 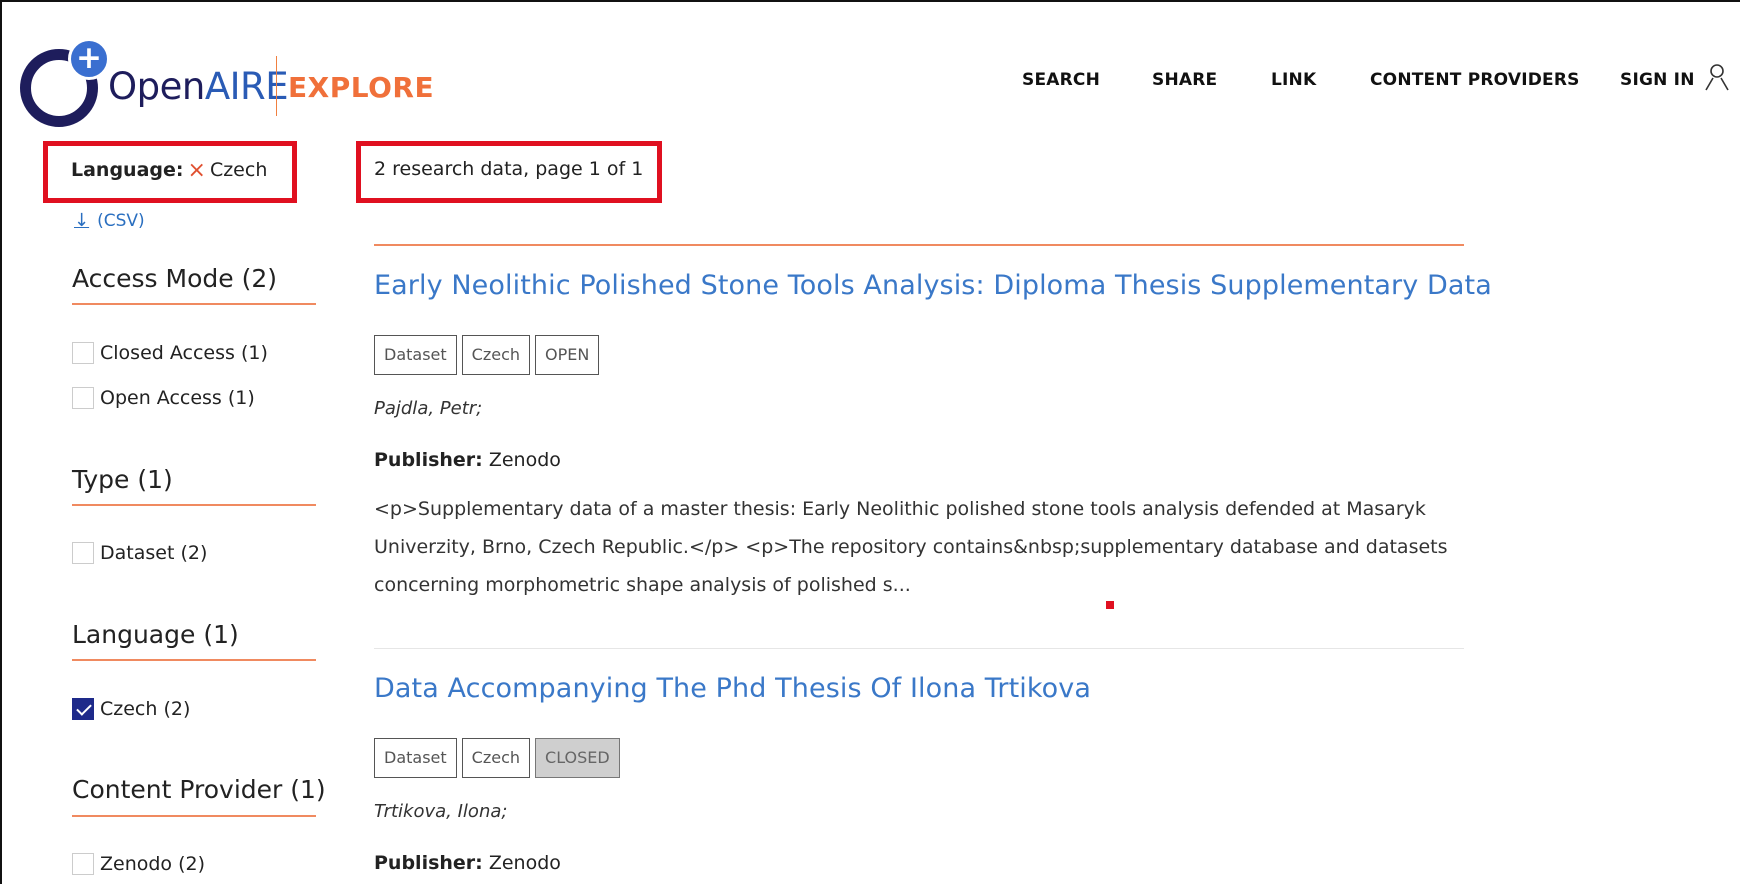 What do you see at coordinates (441, 811) in the screenshot?
I see `result-authors: Trtikova, Ilona;` at bounding box center [441, 811].